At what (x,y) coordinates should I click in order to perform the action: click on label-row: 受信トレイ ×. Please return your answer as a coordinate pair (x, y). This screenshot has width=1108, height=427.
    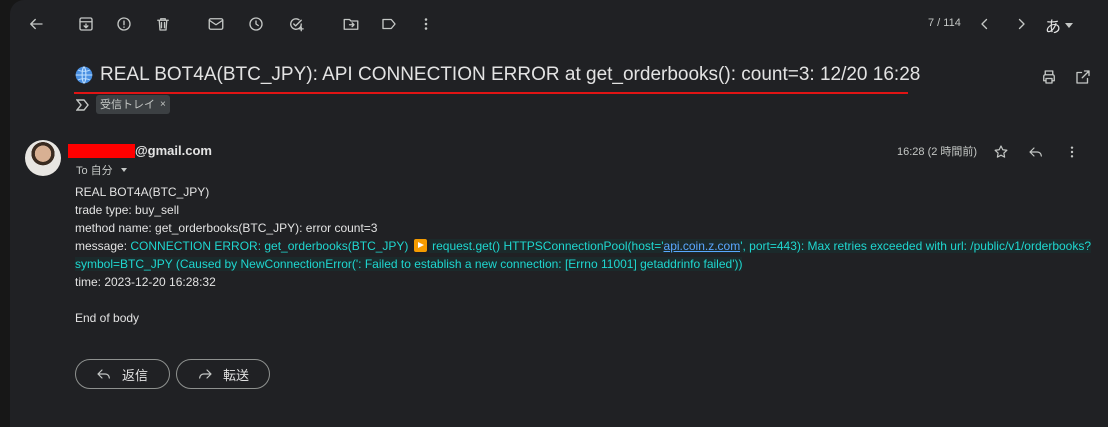
    Looking at the image, I should click on (123, 104).